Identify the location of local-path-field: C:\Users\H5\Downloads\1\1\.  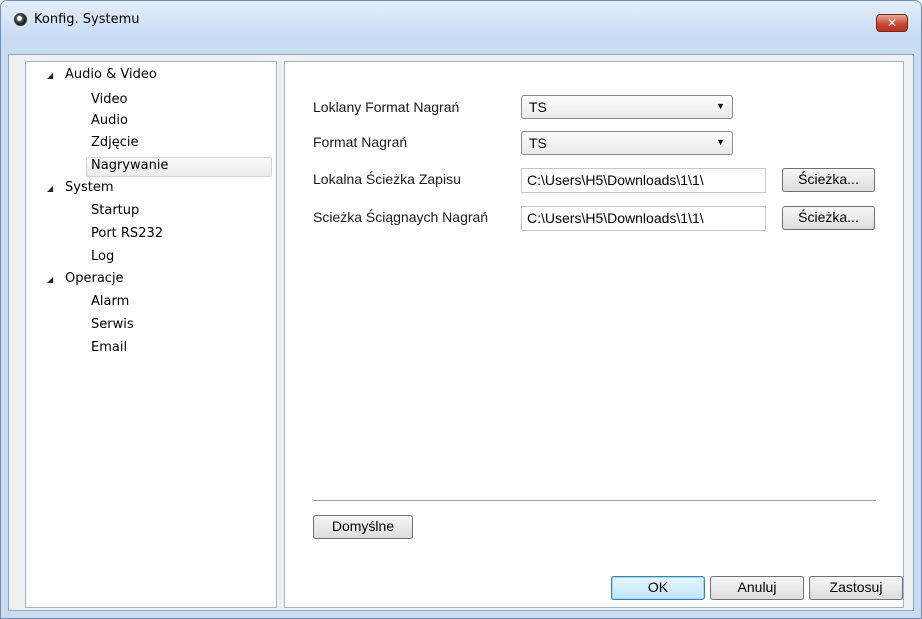
(643, 180).